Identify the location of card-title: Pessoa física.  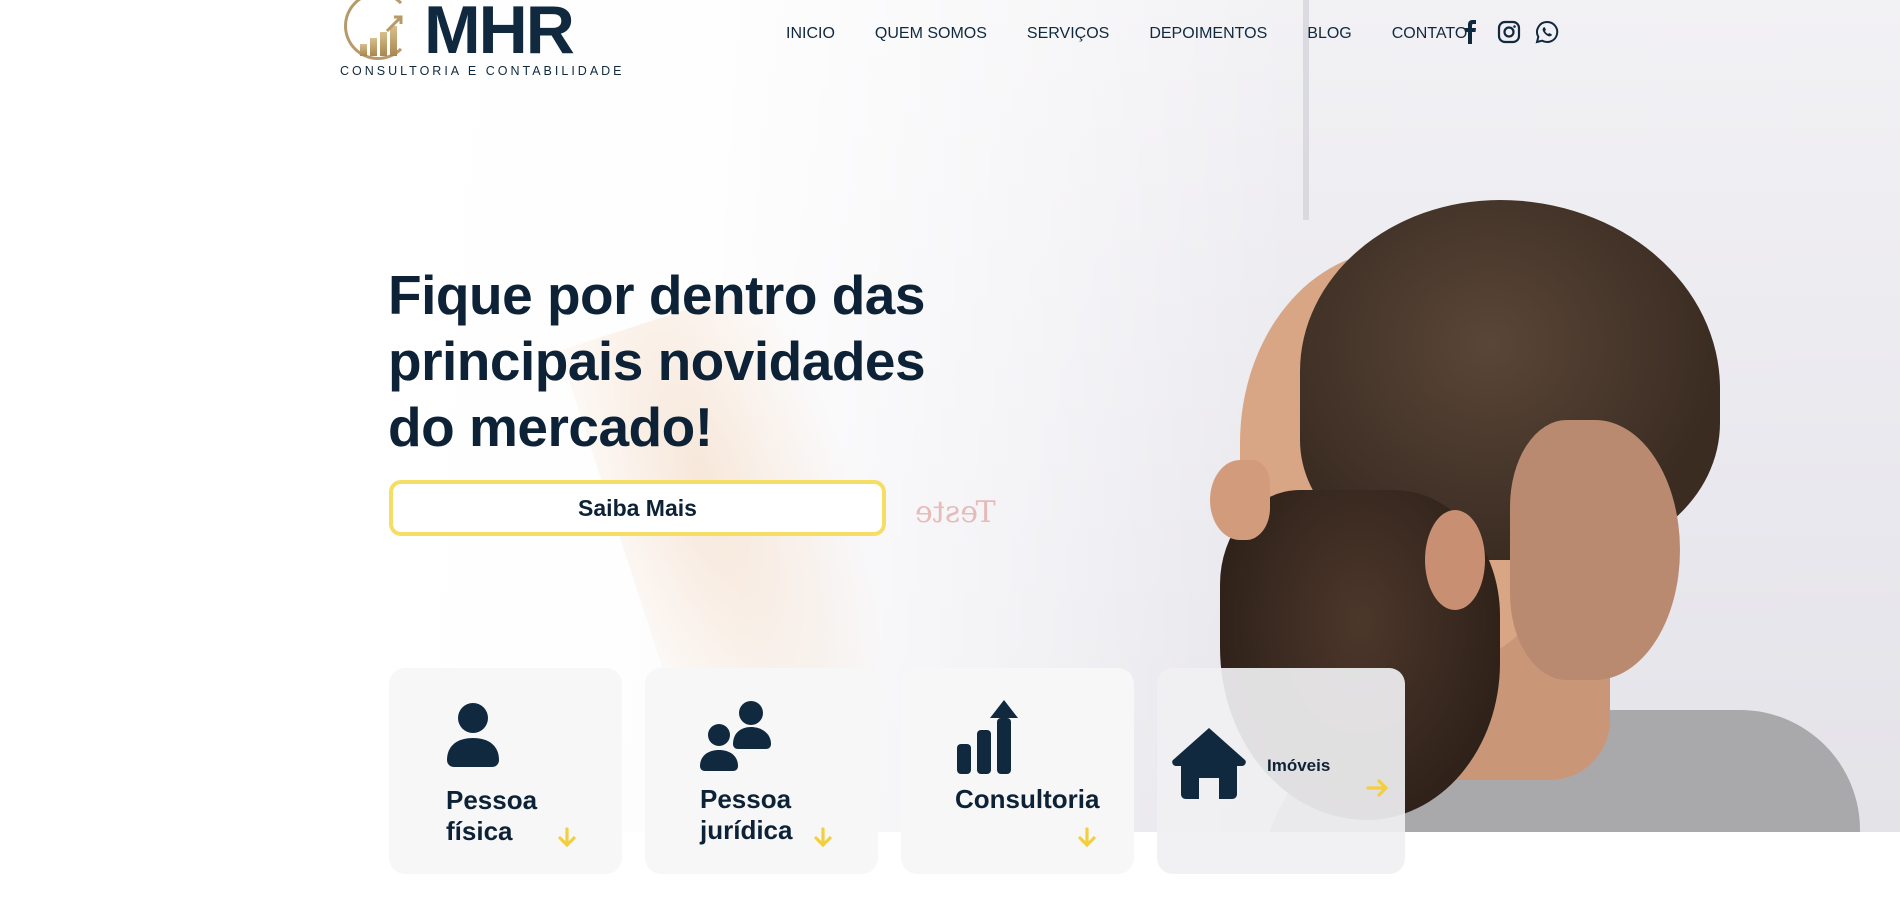
(491, 816).